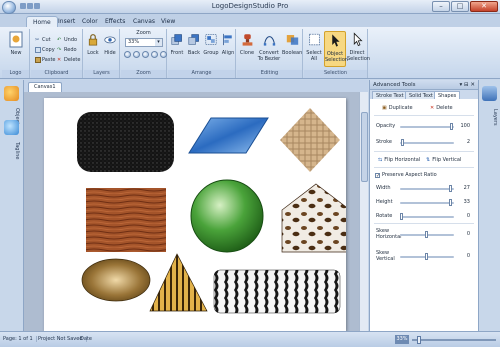  I want to click on rotate-slider, so click(427, 216).